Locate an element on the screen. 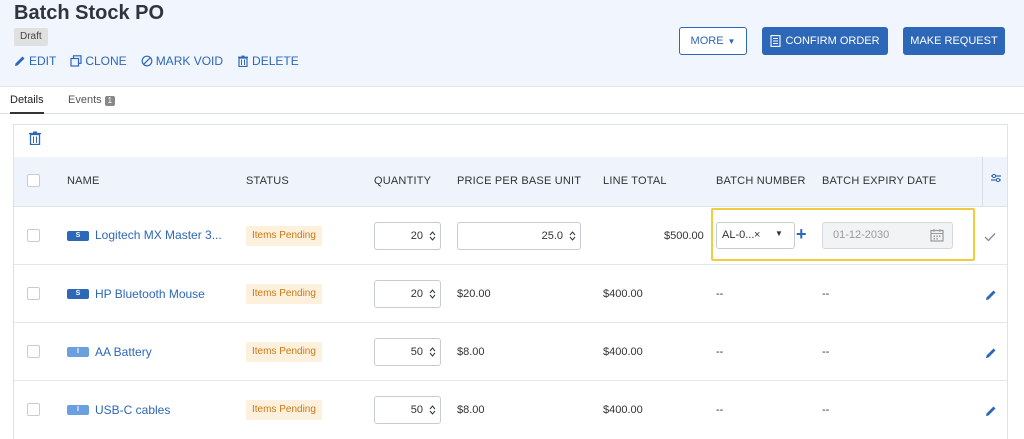 This screenshot has height=439, width=1024. select-all-checkbox is located at coordinates (33, 180).